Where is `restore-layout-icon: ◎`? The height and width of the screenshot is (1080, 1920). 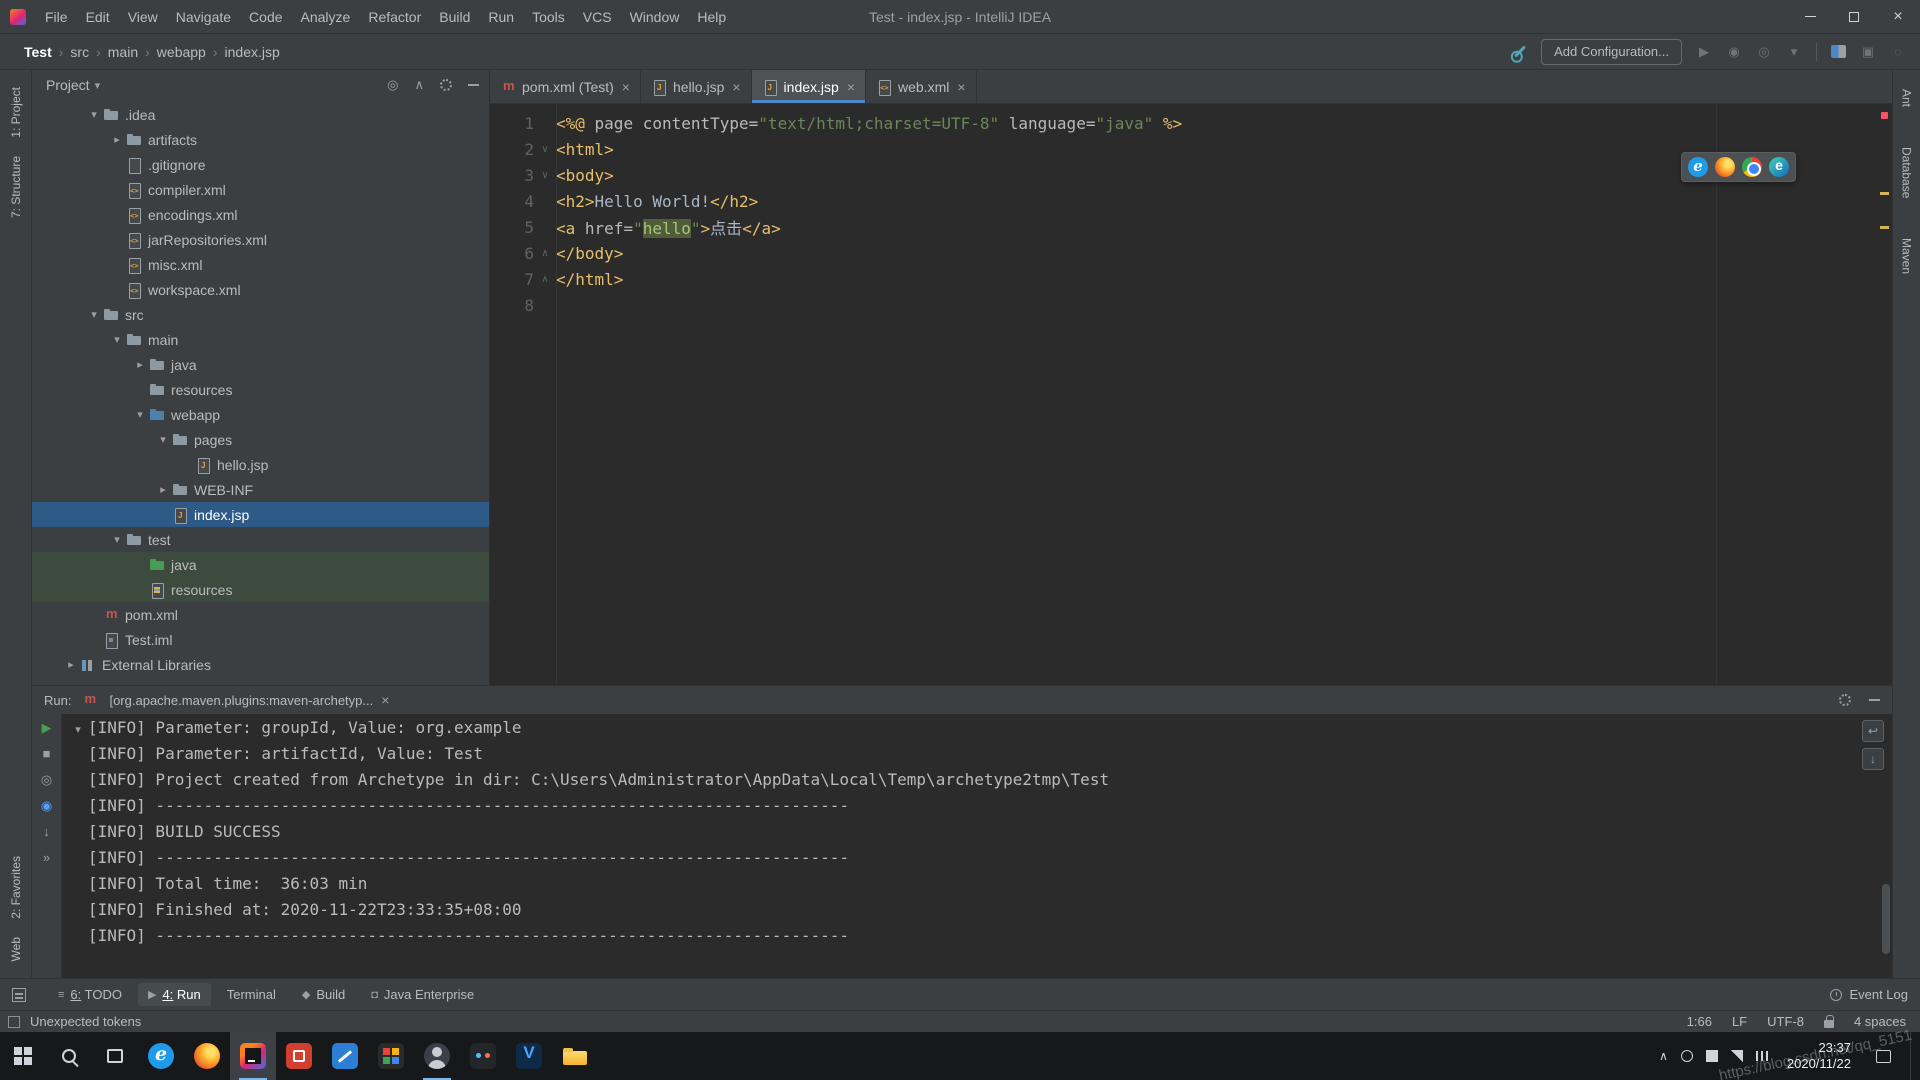
restore-layout-icon: ◎ is located at coordinates (46, 780).